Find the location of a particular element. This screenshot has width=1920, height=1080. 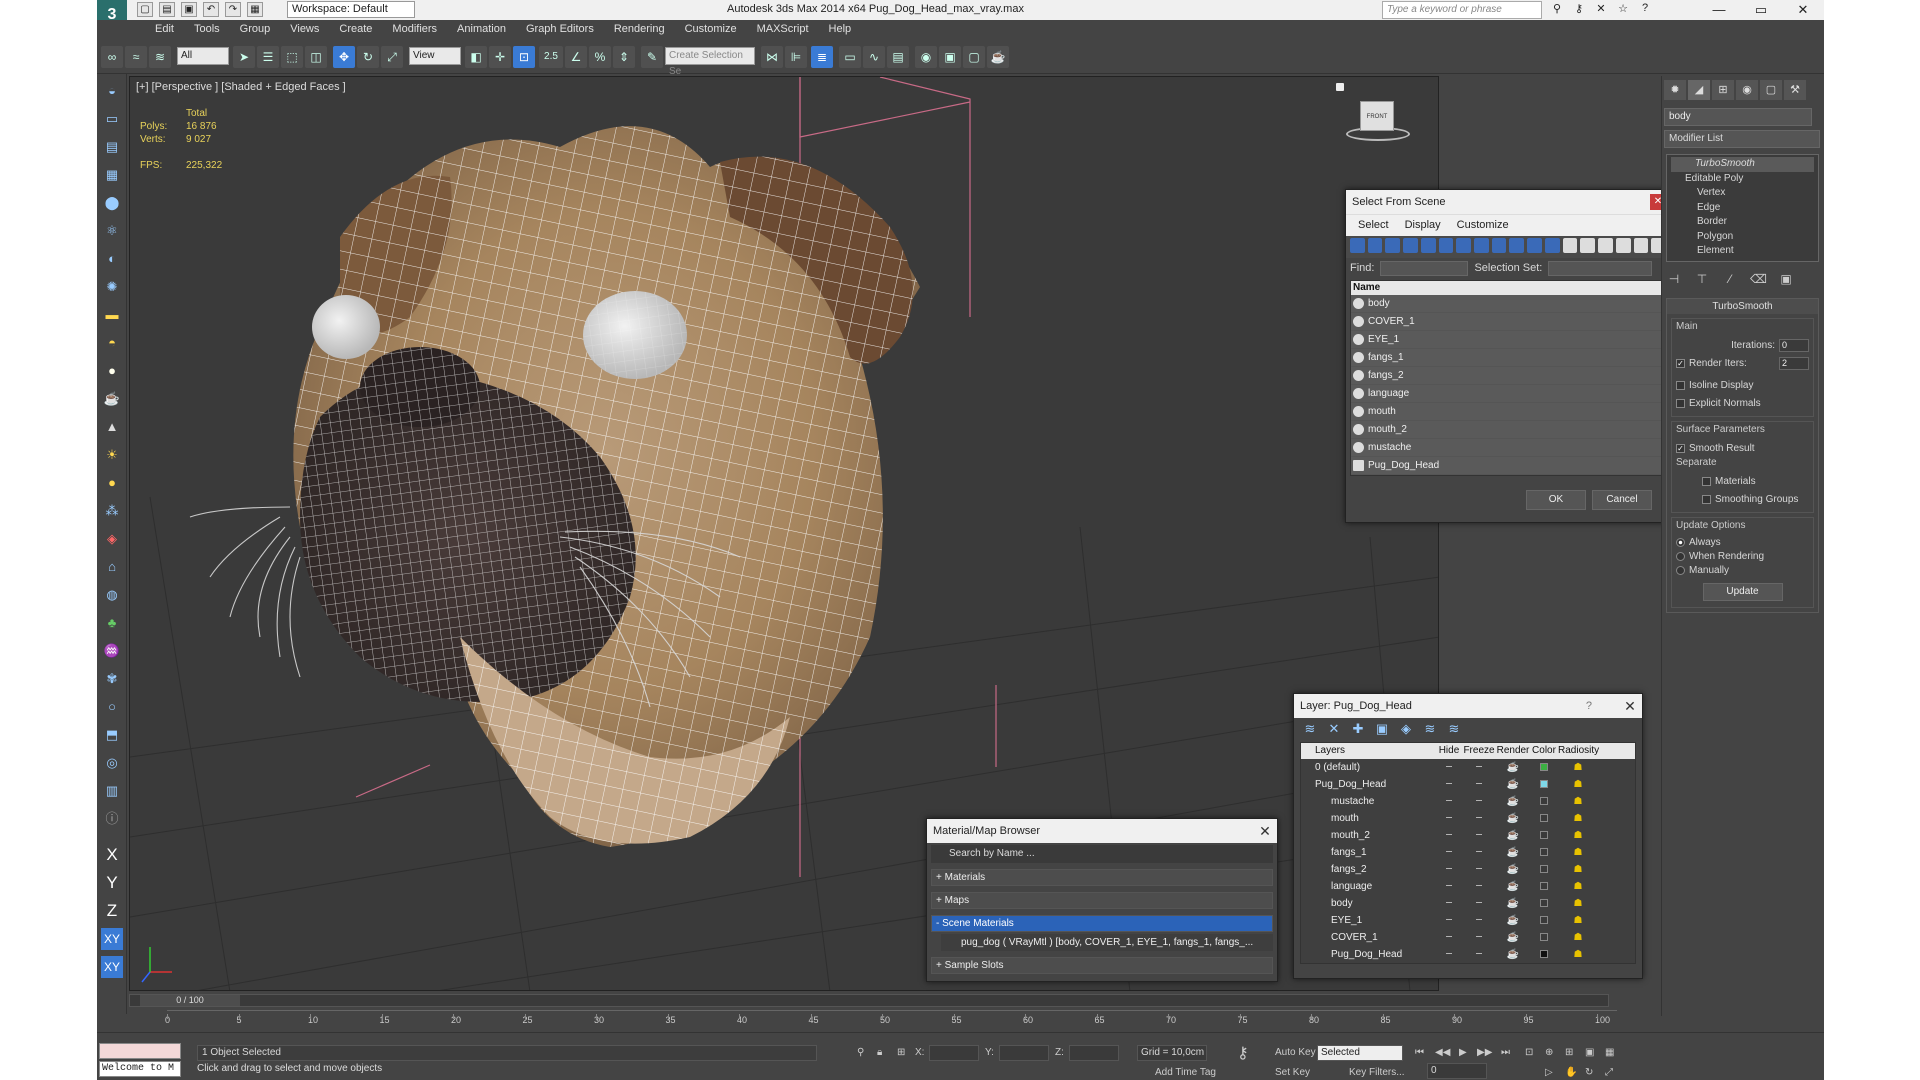

column-header-name: Name is located at coordinates (1508, 288).